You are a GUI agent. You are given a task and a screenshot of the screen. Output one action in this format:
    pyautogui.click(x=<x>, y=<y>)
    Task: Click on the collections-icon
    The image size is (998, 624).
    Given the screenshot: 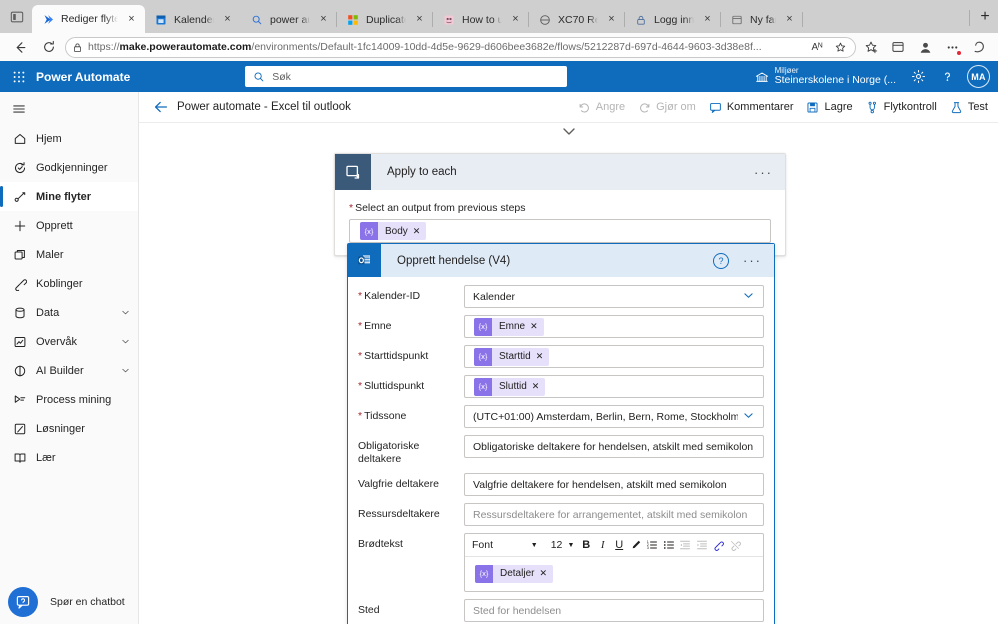 What is the action you would take?
    pyautogui.click(x=840, y=47)
    